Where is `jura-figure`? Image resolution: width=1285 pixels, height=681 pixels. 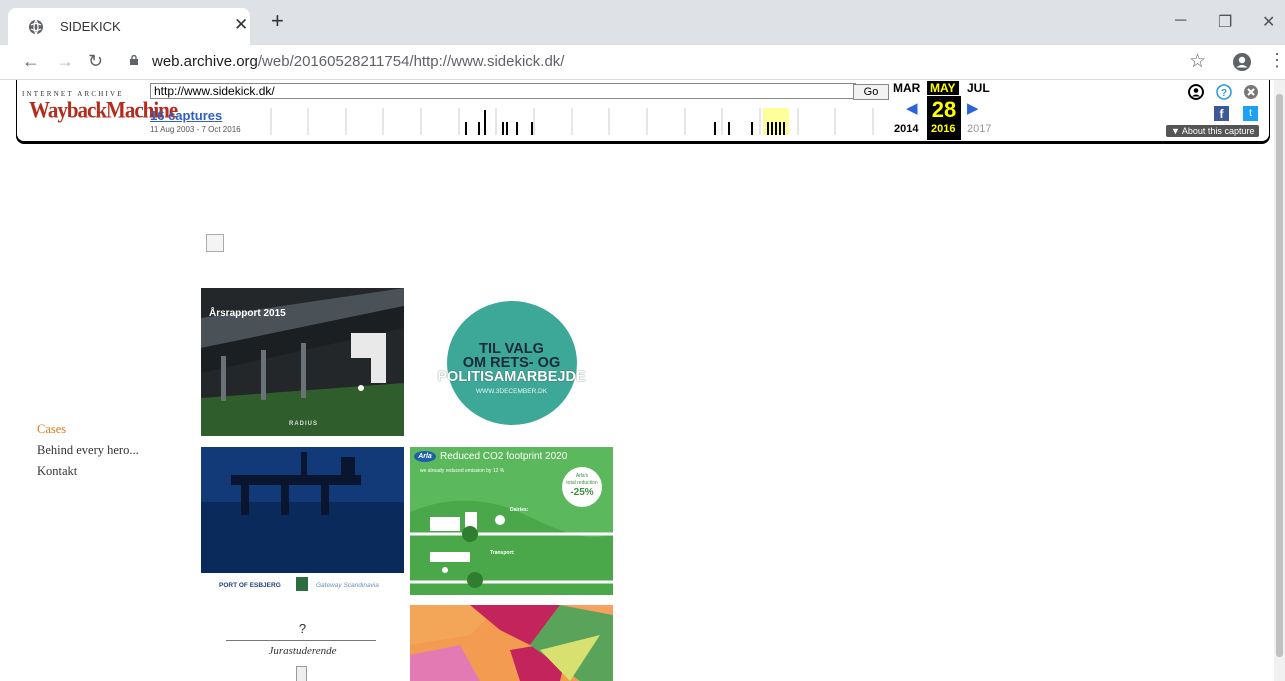 jura-figure is located at coordinates (301, 673).